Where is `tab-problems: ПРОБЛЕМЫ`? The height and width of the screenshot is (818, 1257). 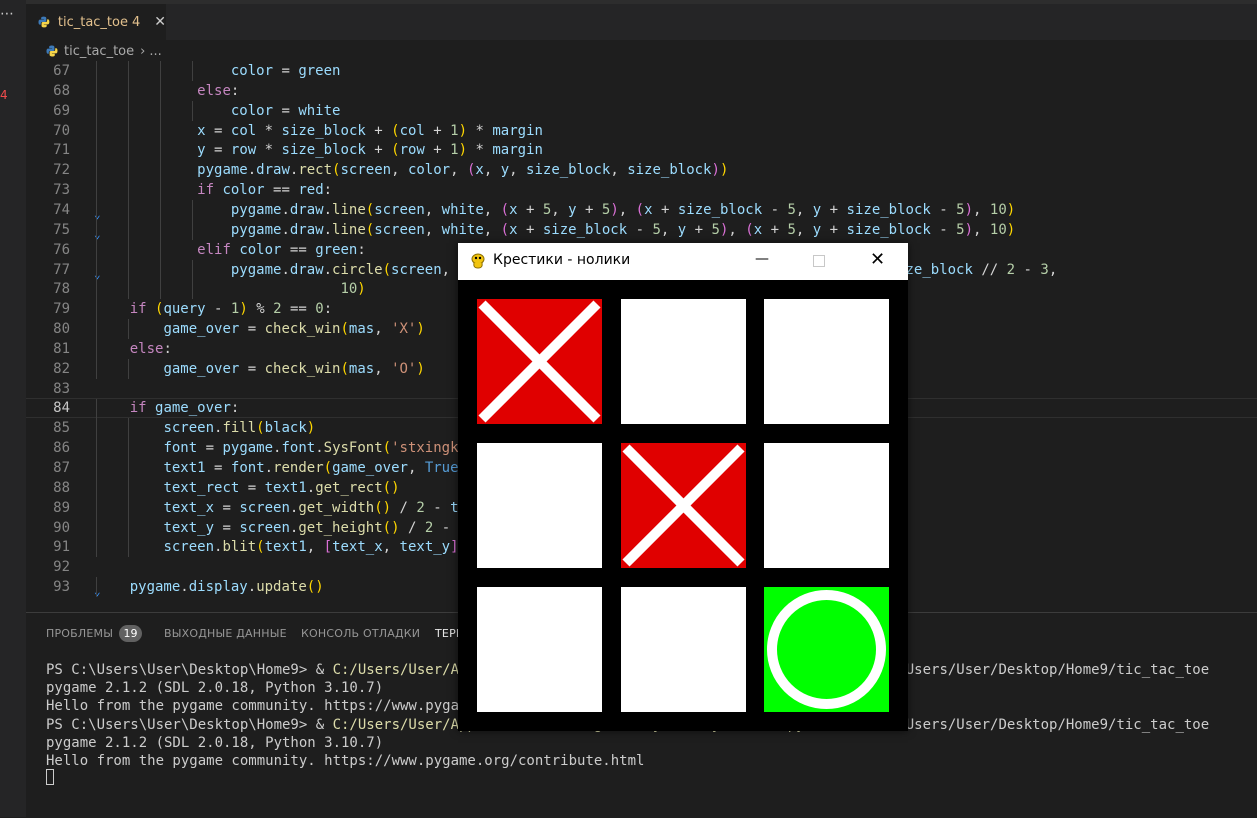
tab-problems: ПРОБЛЕМЫ is located at coordinates (79, 633).